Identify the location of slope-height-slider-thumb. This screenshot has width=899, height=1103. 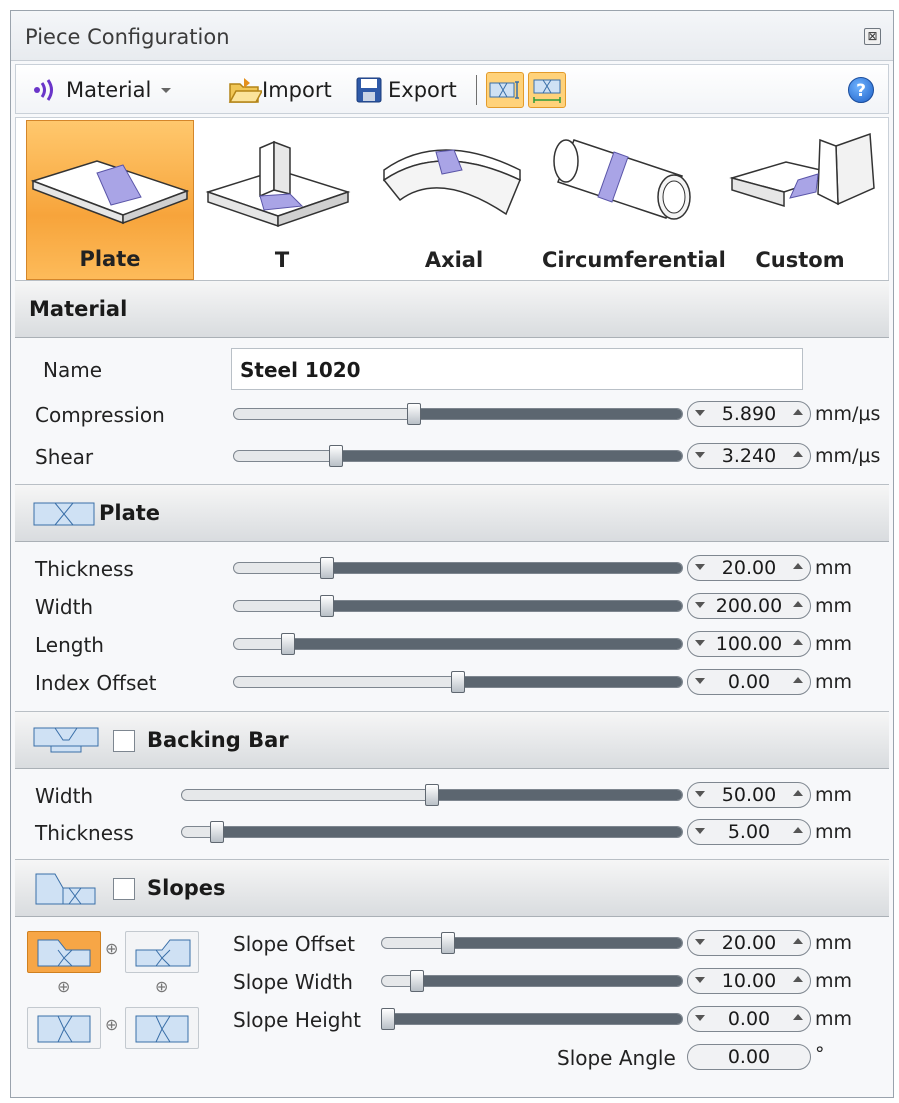
(388, 1019).